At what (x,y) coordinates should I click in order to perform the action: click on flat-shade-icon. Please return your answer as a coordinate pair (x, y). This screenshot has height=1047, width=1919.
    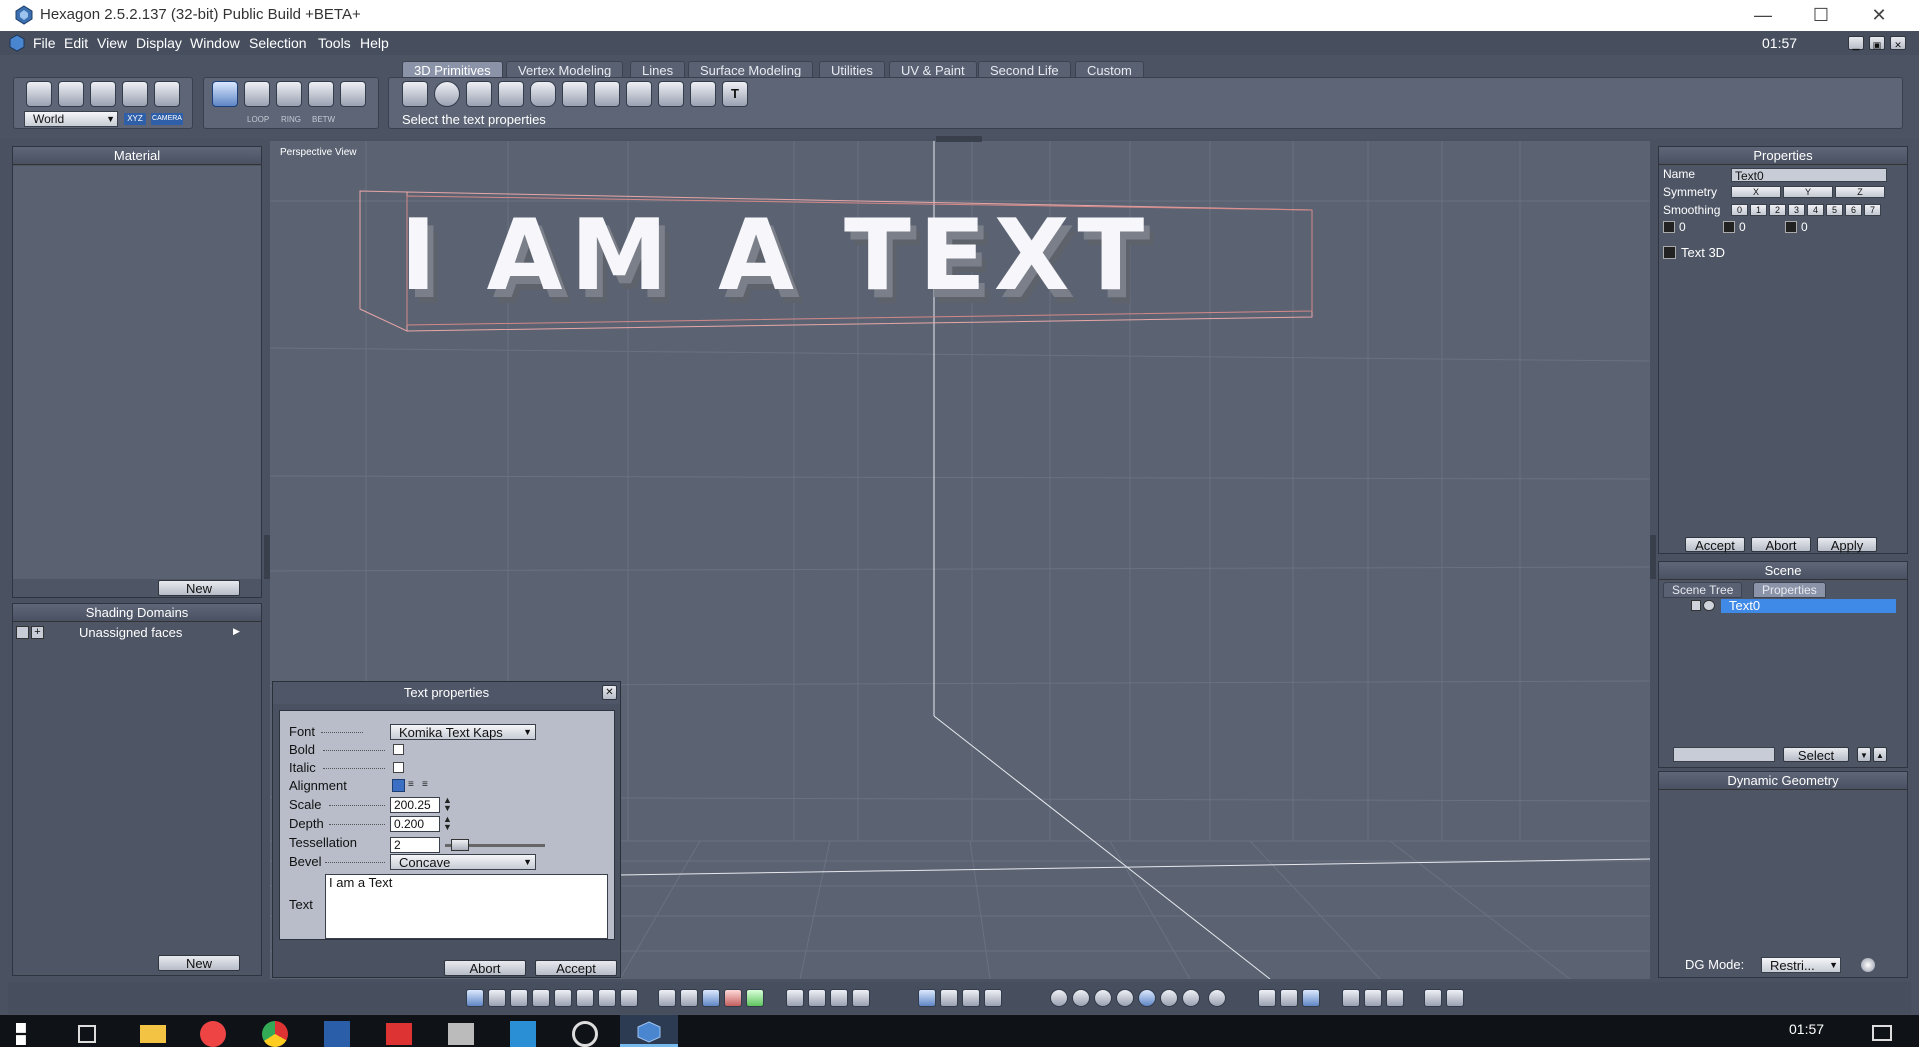
    Looking at the image, I should click on (1103, 998).